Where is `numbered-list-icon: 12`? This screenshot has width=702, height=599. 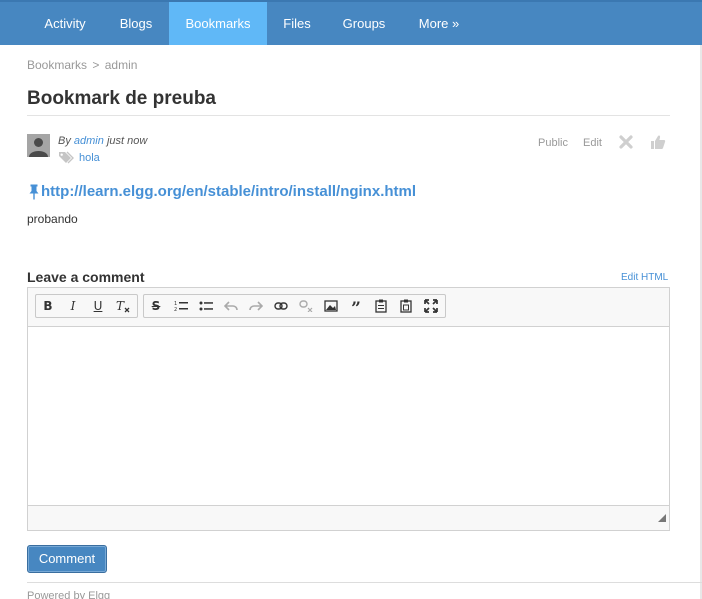
numbered-list-icon: 12 is located at coordinates (181, 306).